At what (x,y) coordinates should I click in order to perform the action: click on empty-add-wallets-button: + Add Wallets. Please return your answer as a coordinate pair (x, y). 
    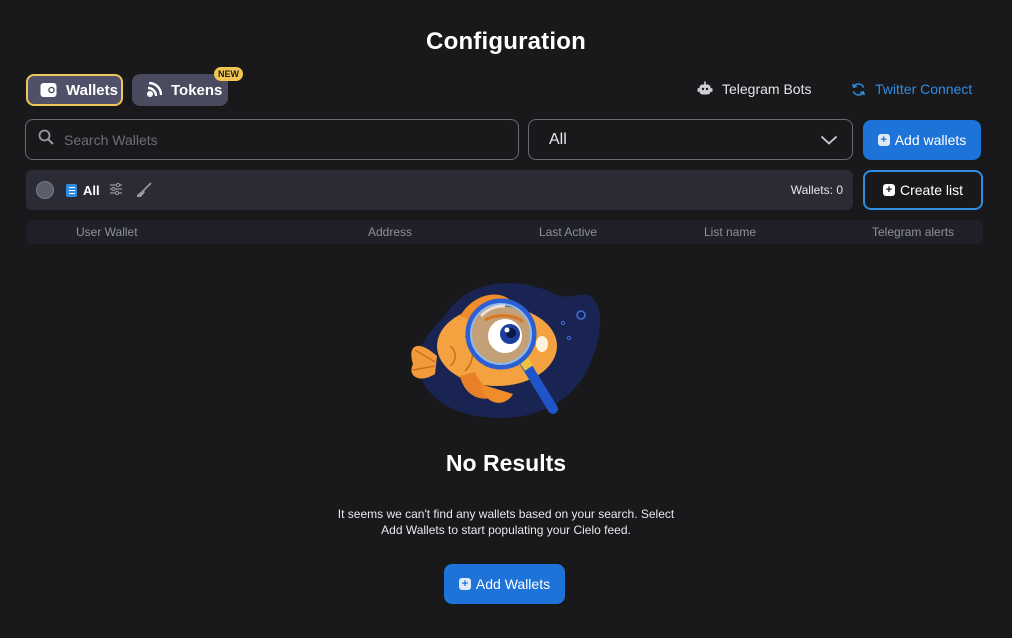
    Looking at the image, I should click on (504, 584).